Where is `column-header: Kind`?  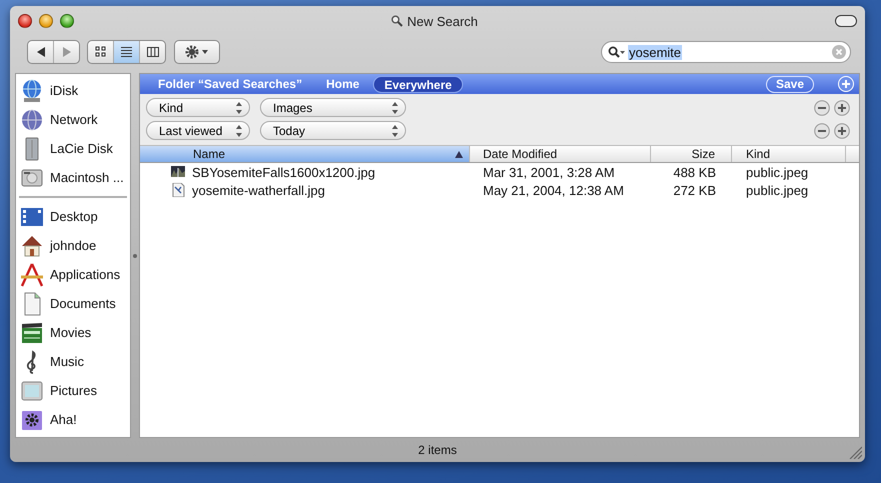 column-header: Kind is located at coordinates (789, 154).